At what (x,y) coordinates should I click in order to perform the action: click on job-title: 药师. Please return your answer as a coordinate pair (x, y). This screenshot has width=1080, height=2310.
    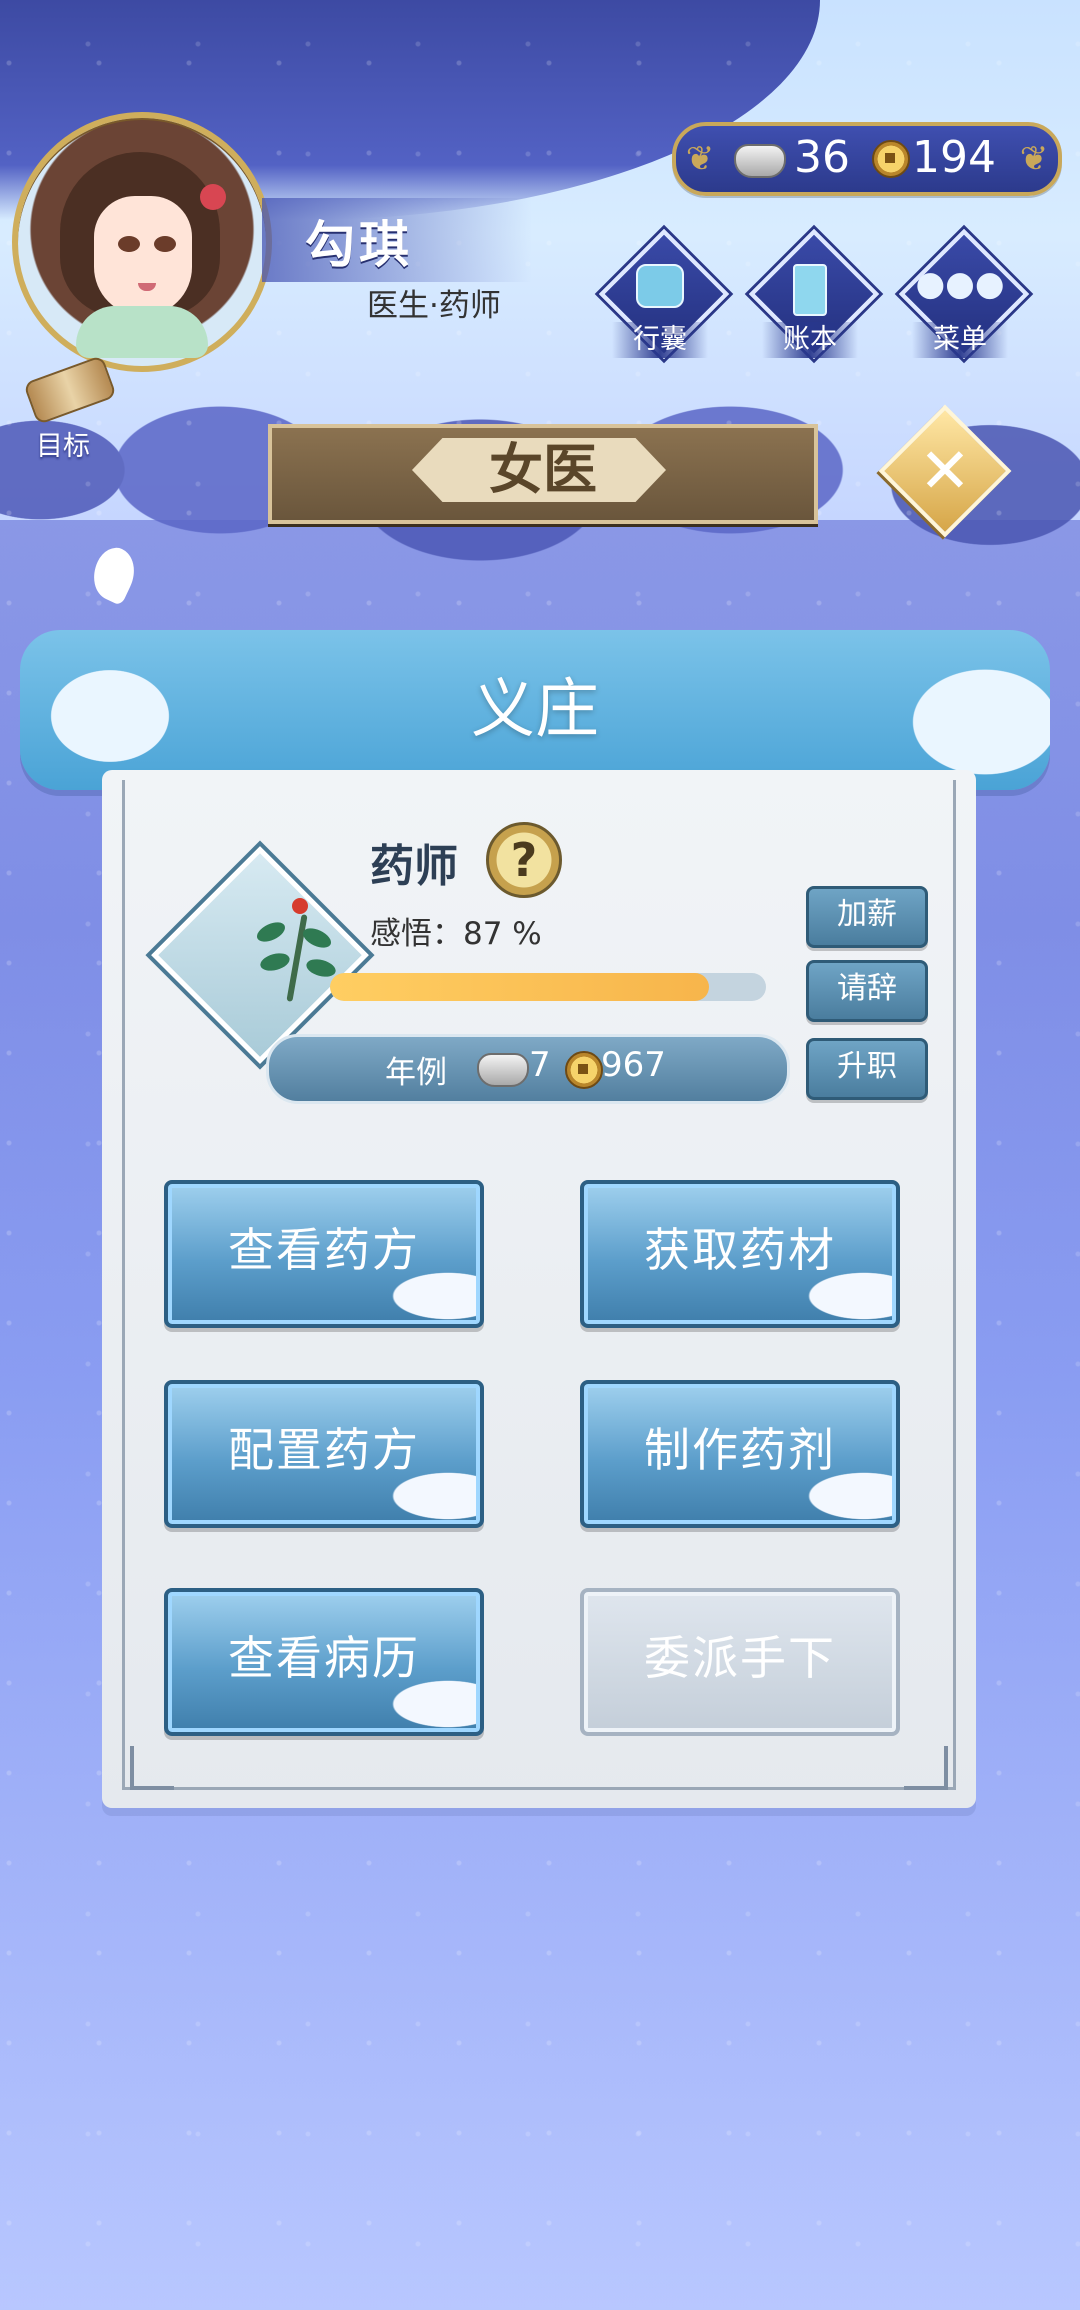
    Looking at the image, I should click on (414, 866).